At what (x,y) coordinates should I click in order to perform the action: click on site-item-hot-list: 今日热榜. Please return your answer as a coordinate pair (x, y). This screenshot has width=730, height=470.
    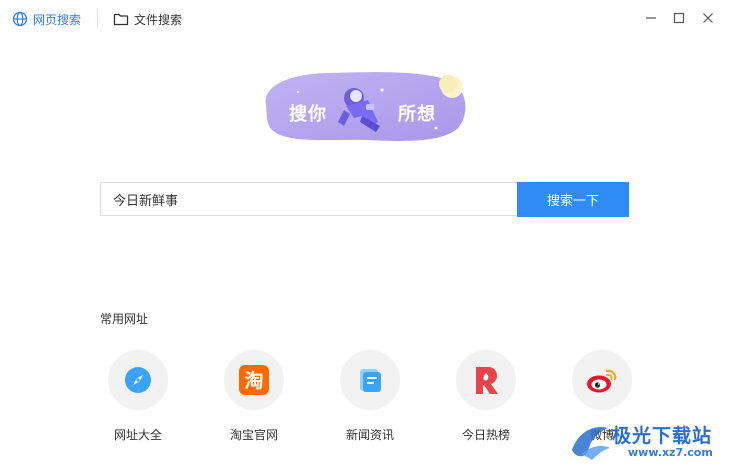
    Looking at the image, I should click on (486, 400).